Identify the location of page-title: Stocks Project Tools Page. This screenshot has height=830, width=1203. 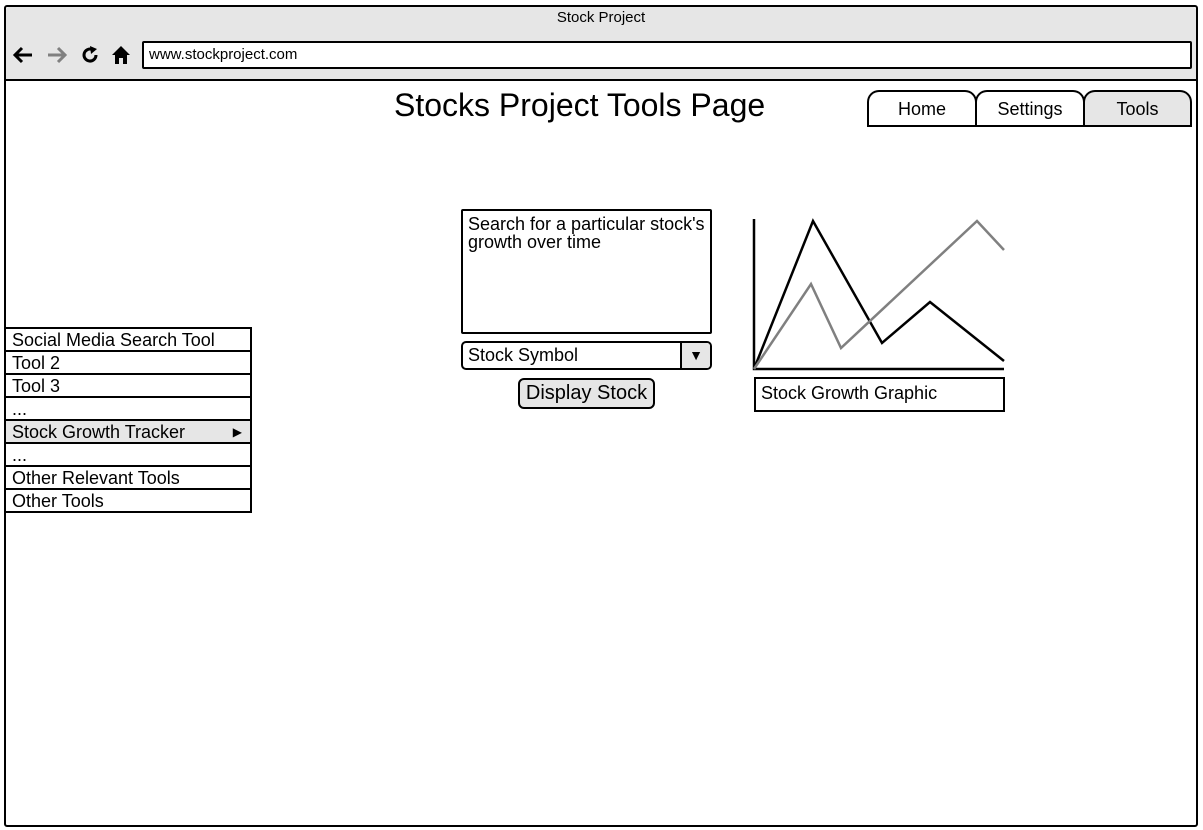
(580, 105).